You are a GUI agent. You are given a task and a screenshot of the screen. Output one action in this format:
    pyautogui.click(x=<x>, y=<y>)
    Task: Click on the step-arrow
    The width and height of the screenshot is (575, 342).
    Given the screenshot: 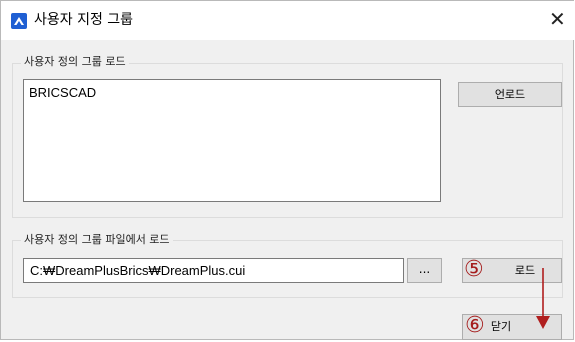 What is the action you would take?
    pyautogui.click(x=543, y=298)
    